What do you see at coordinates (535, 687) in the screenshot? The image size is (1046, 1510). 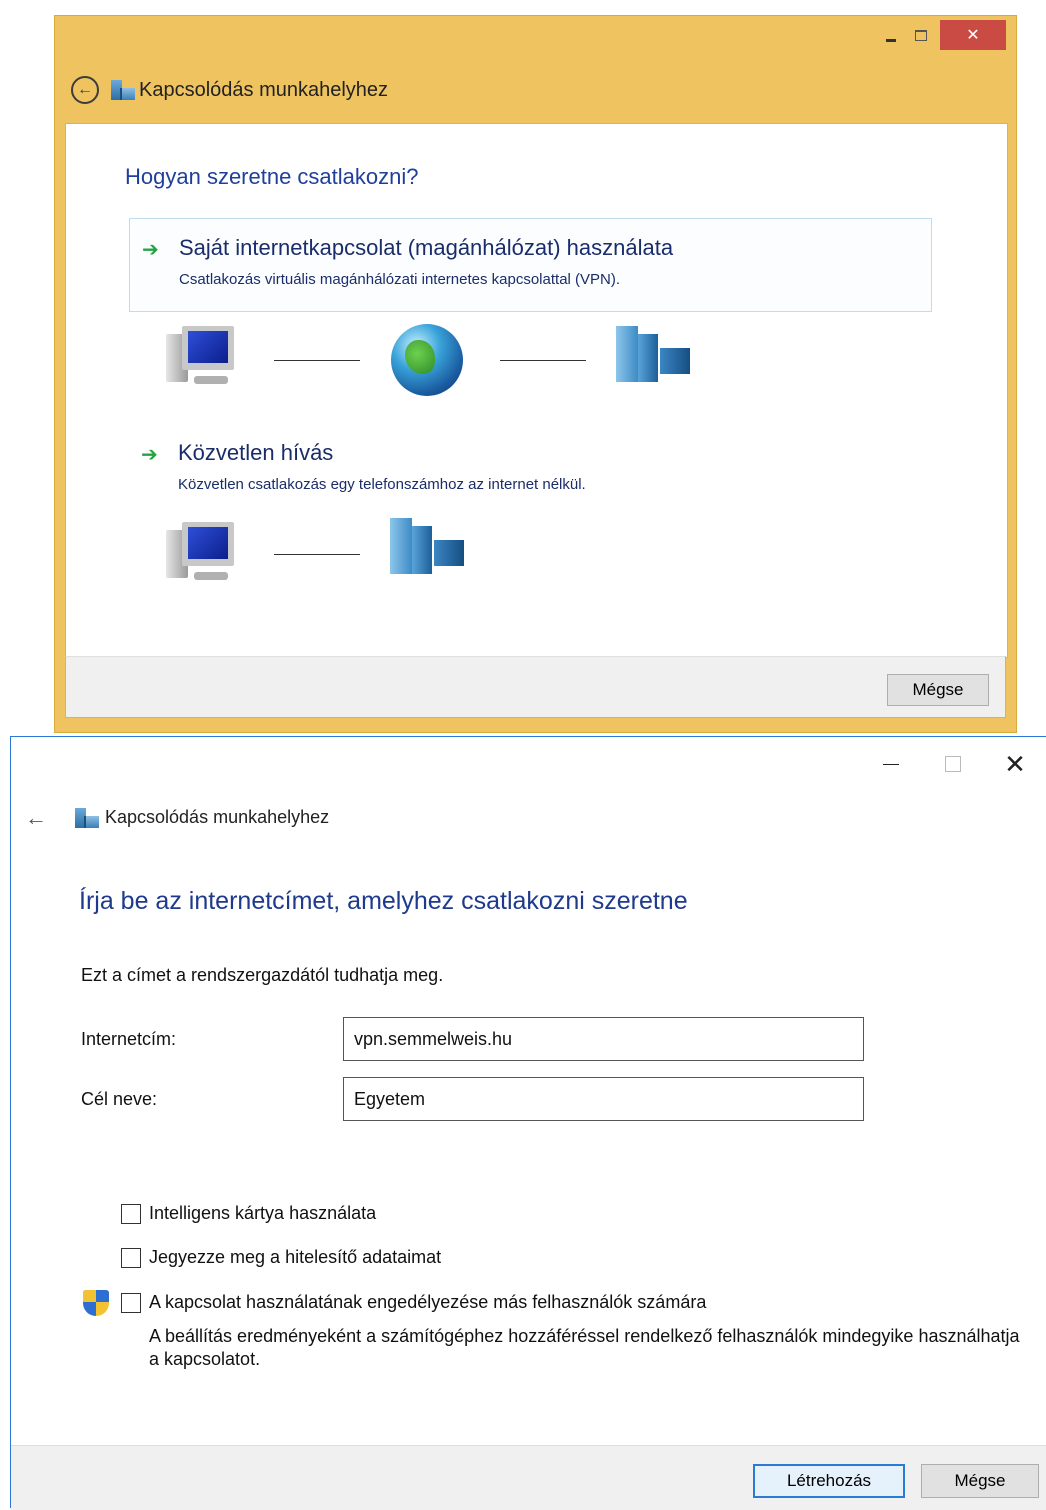 I see `button-bar: Mégse` at bounding box center [535, 687].